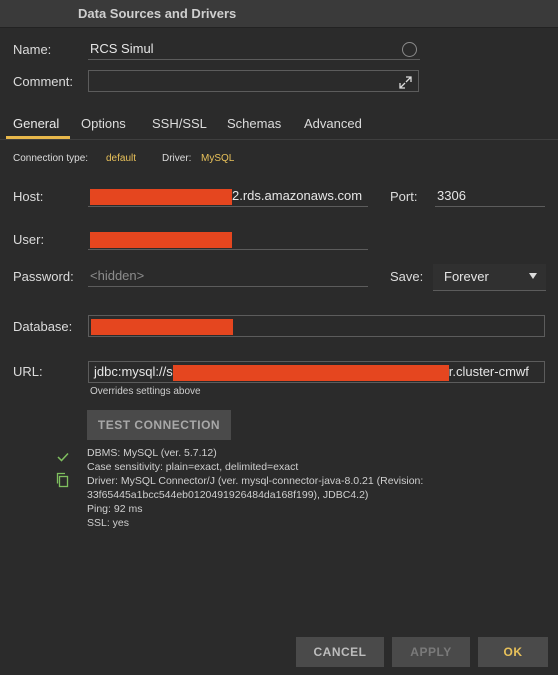 Image resolution: width=558 pixels, height=675 pixels. Describe the element at coordinates (43, 326) in the screenshot. I see `database-label: Database:` at that location.